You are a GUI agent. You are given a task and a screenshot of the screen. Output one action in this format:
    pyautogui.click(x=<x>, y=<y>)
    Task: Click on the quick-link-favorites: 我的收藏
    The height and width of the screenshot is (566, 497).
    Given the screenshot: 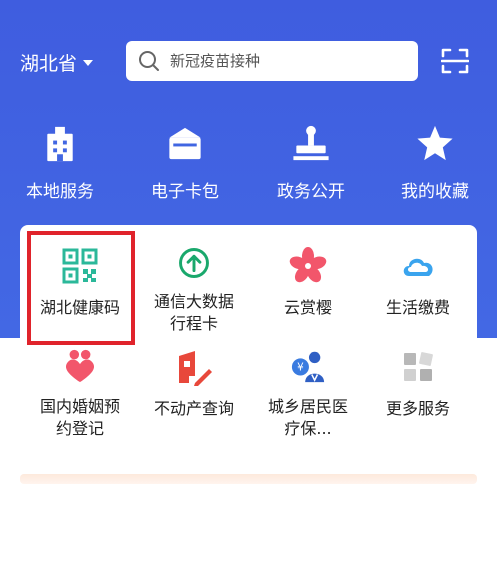 What is the action you would take?
    pyautogui.click(x=435, y=162)
    